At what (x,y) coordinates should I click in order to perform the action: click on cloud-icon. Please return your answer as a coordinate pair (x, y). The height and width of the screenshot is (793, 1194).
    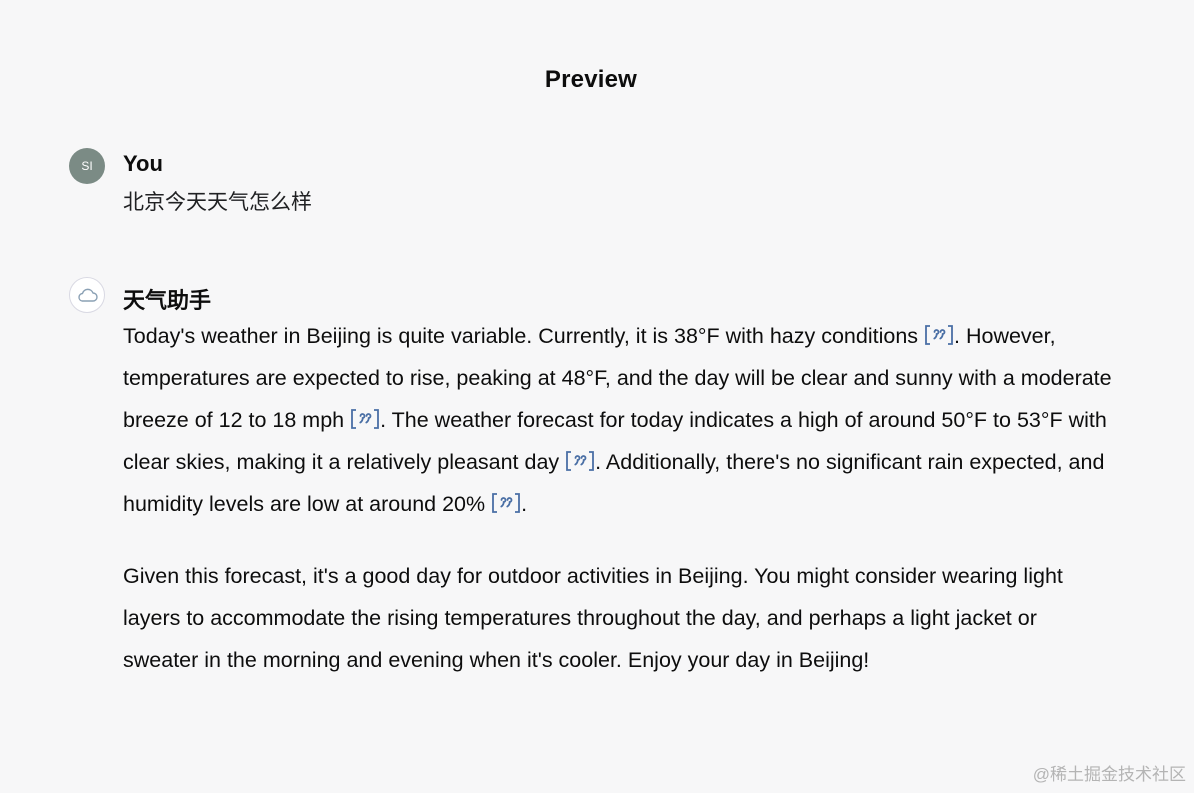
    Looking at the image, I should click on (88, 295).